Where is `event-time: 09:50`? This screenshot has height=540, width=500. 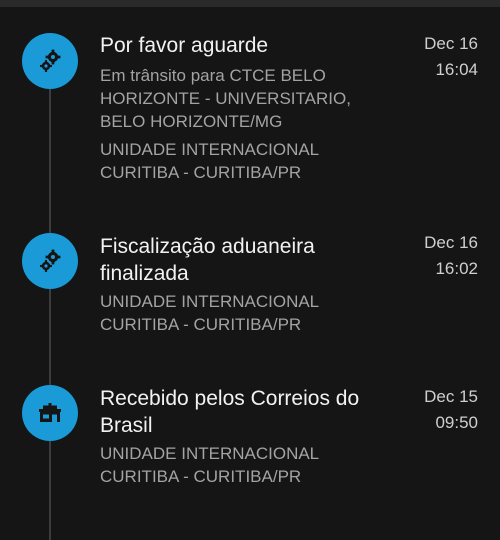 event-time: 09:50 is located at coordinates (456, 422).